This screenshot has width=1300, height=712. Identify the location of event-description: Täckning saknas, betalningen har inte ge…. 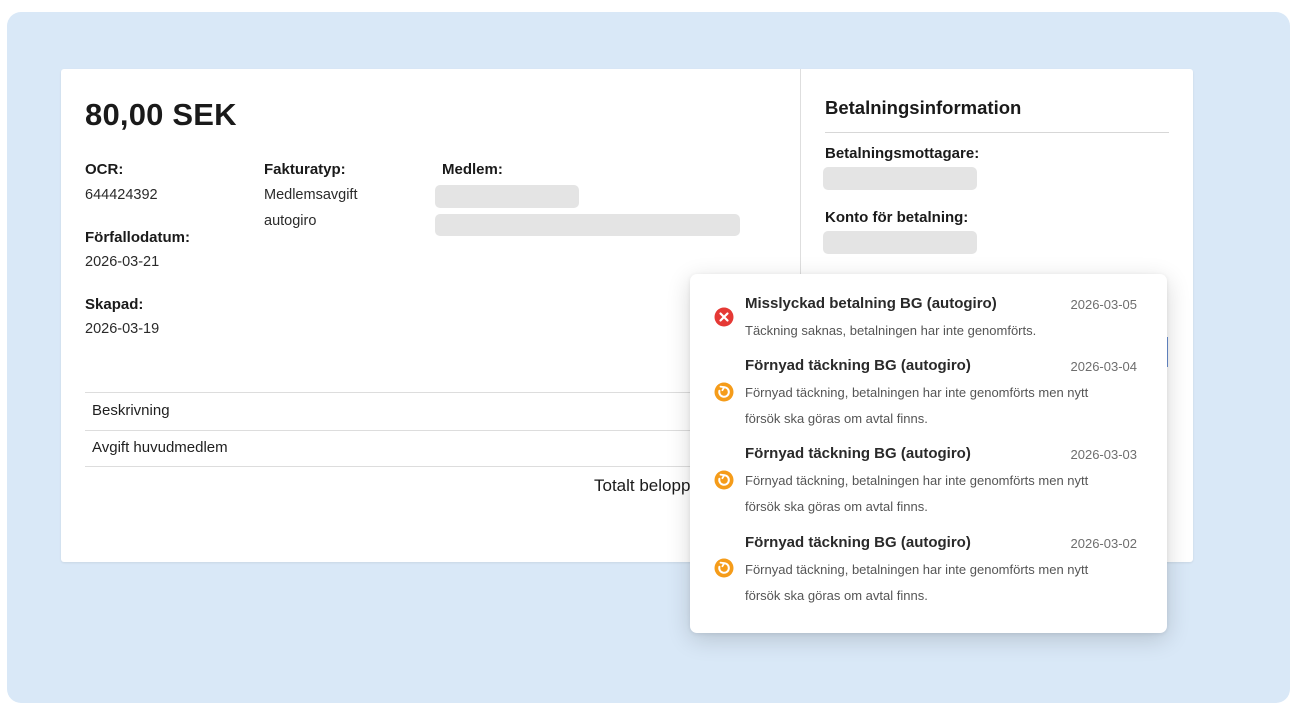
(891, 330).